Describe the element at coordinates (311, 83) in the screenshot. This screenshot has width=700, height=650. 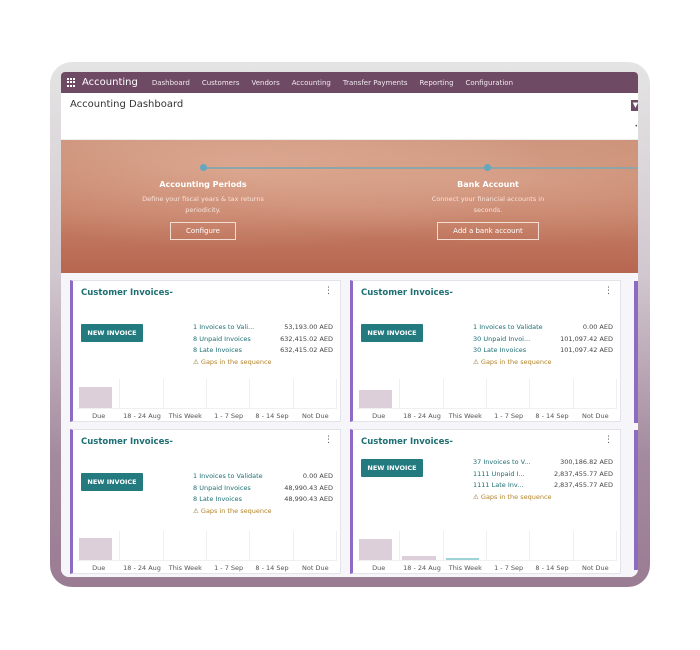
I see `nav-accounting: Accounting` at that location.